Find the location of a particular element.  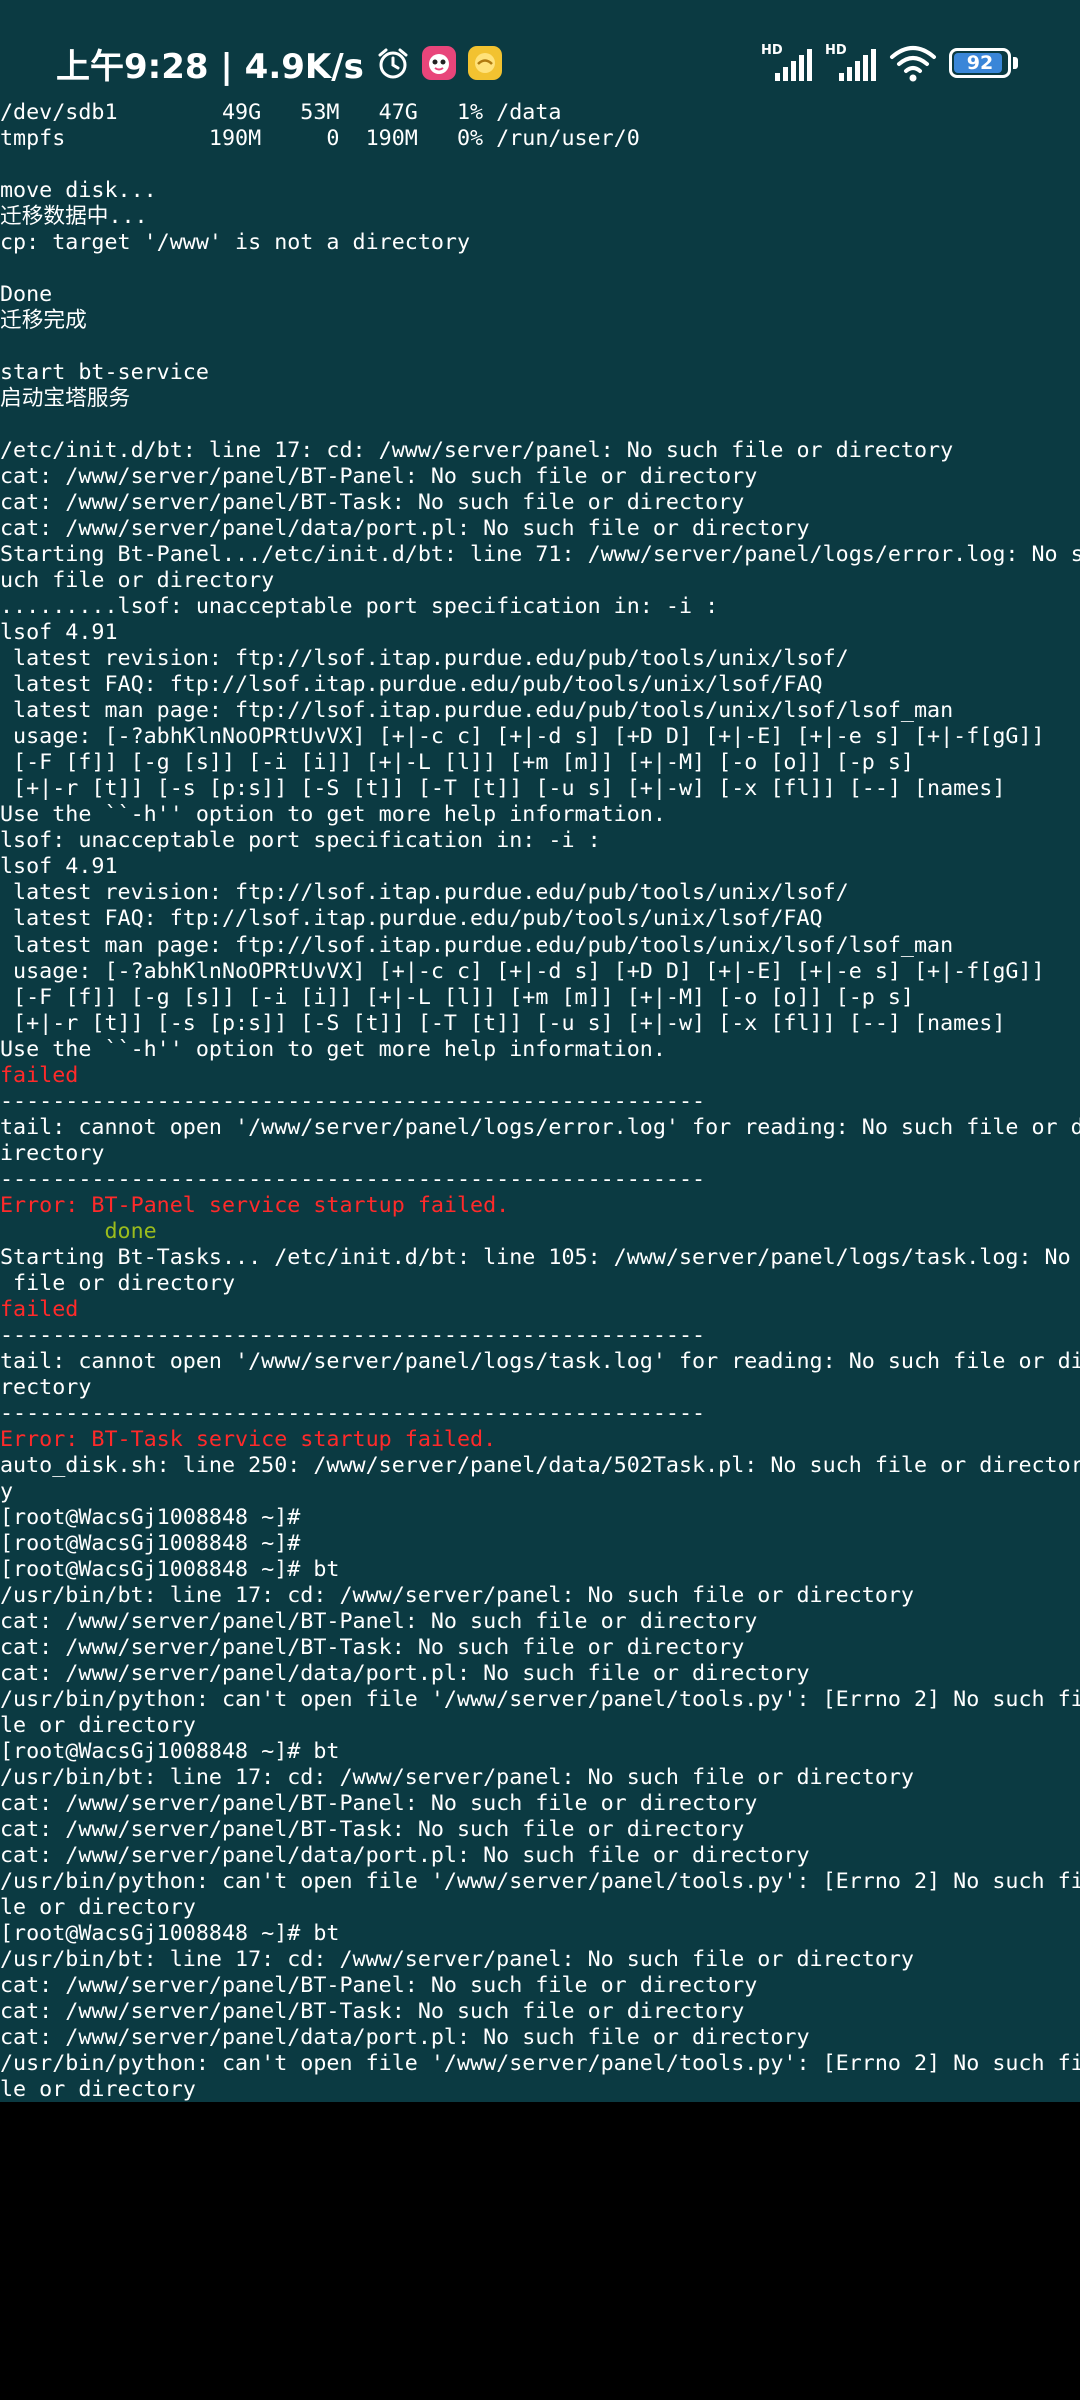

cellular-signal-2-icon: HD is located at coordinates (851, 63).